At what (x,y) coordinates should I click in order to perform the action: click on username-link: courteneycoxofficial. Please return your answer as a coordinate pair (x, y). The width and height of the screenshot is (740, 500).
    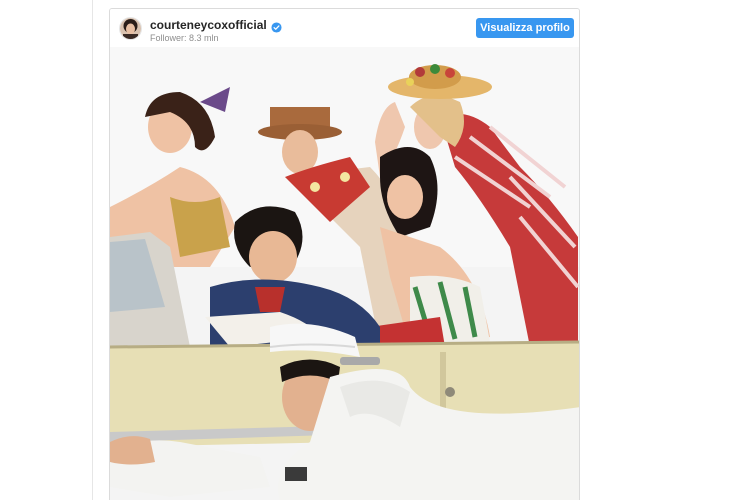
    Looking at the image, I should click on (208, 25).